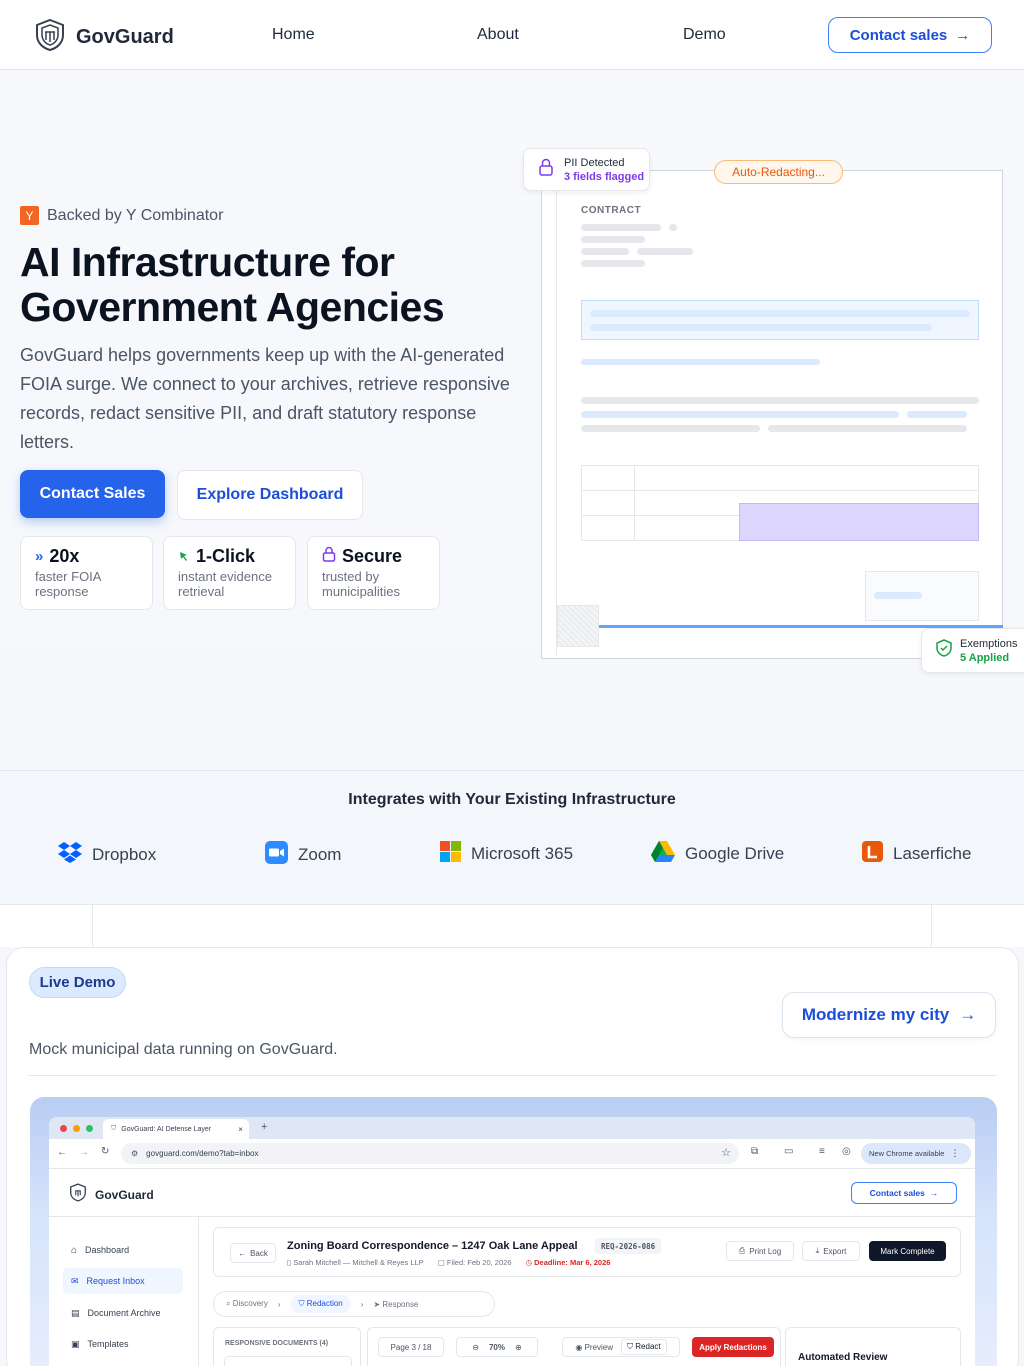 The height and width of the screenshot is (1366, 1024). Describe the element at coordinates (498, 35) in the screenshot. I see `nav-about: About` at that location.